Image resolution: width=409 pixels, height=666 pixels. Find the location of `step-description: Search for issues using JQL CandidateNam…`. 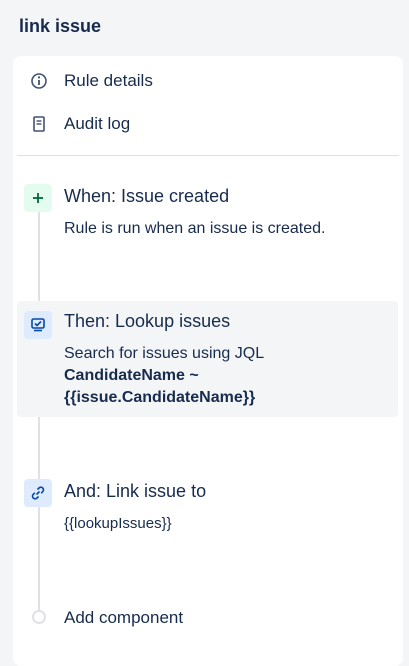

step-description: Search for issues using JQL CandidateNam… is located at coordinates (164, 376).